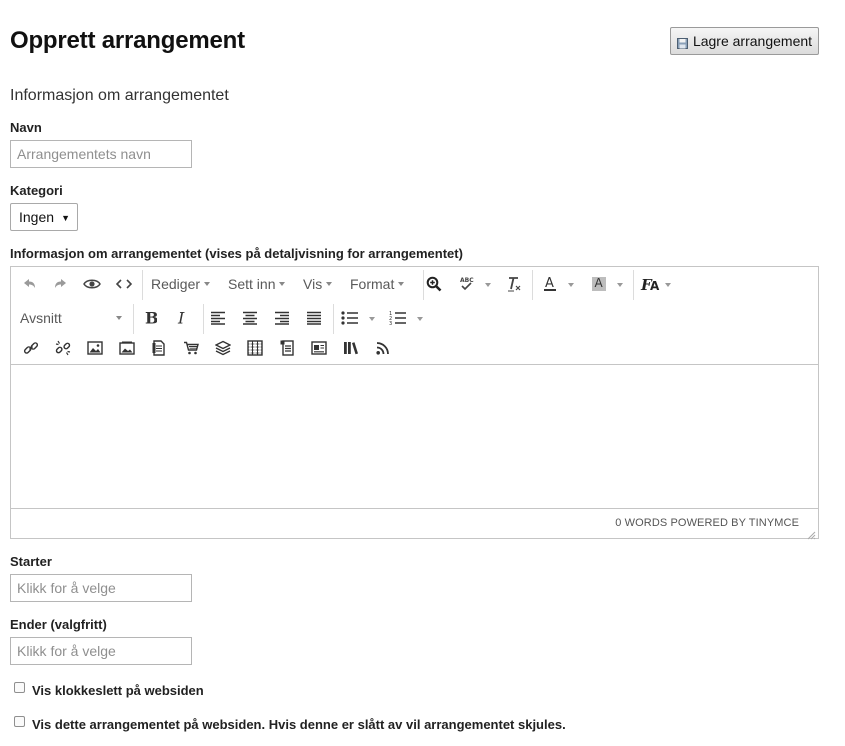 This screenshot has height=746, width=845. Describe the element at coordinates (467, 280) in the screenshot. I see `svg-text: ABC` at that location.